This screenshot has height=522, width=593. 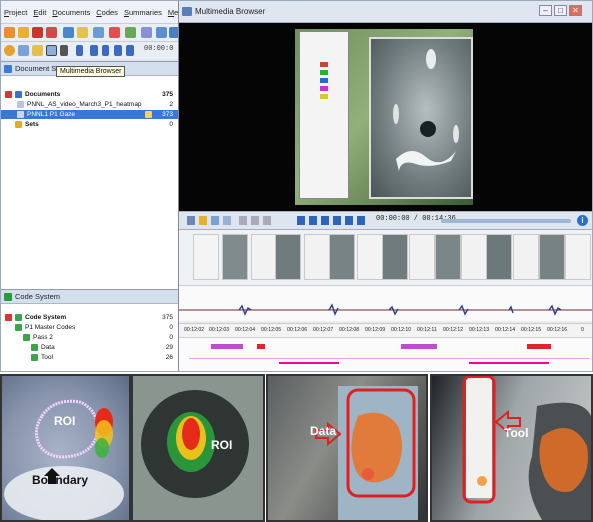 I want to click on tree-count: 375, so click(x=167, y=317).